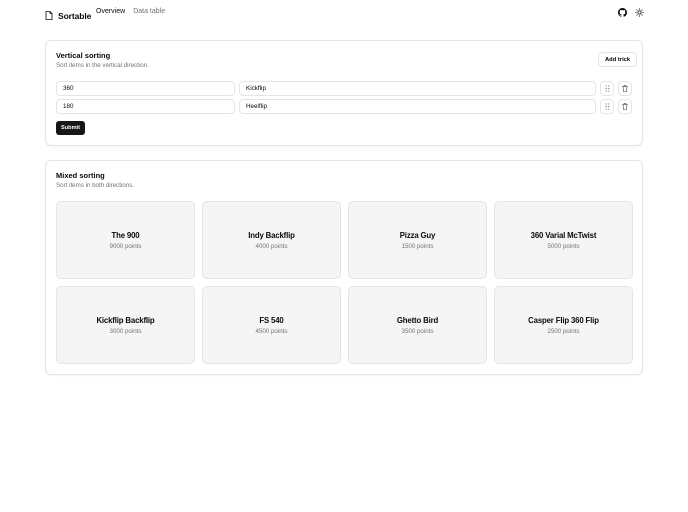 Image resolution: width=688 pixels, height=512 pixels. Describe the element at coordinates (74, 16) in the screenshot. I see `brand-title: Sortable` at that location.